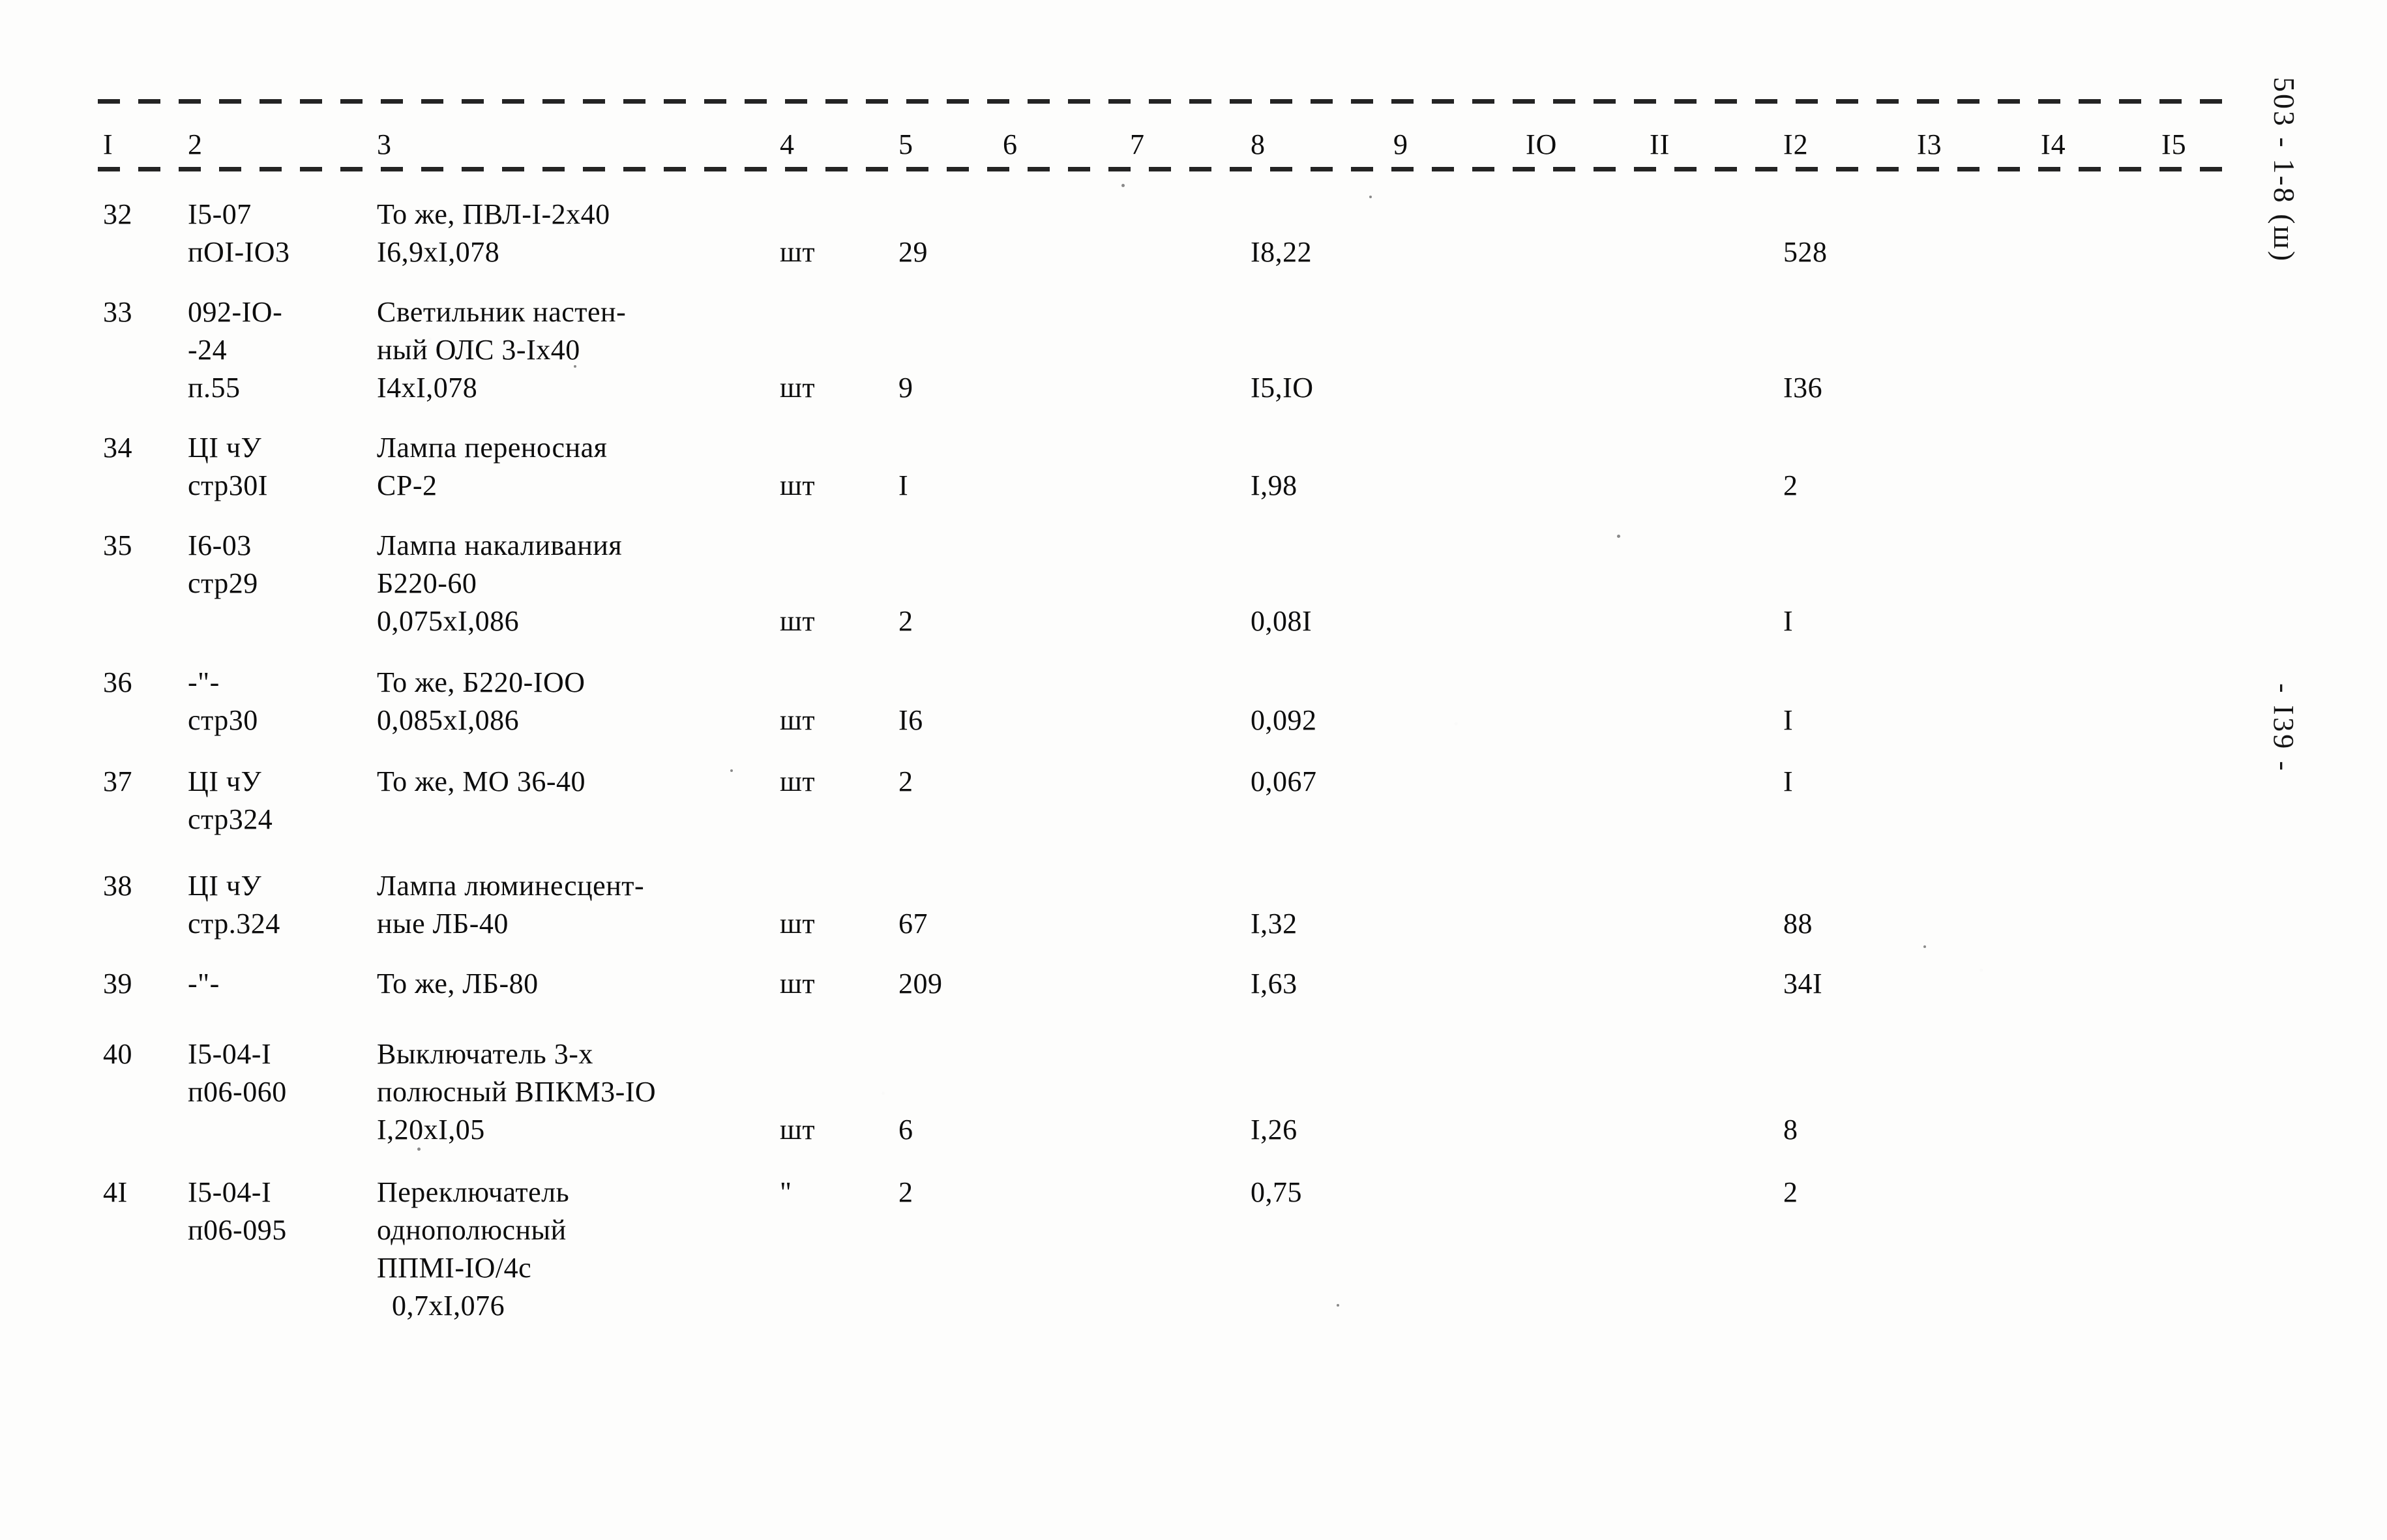 The height and width of the screenshot is (1540, 2387). What do you see at coordinates (1400, 144) in the screenshot?
I see `column-header-9: 9` at bounding box center [1400, 144].